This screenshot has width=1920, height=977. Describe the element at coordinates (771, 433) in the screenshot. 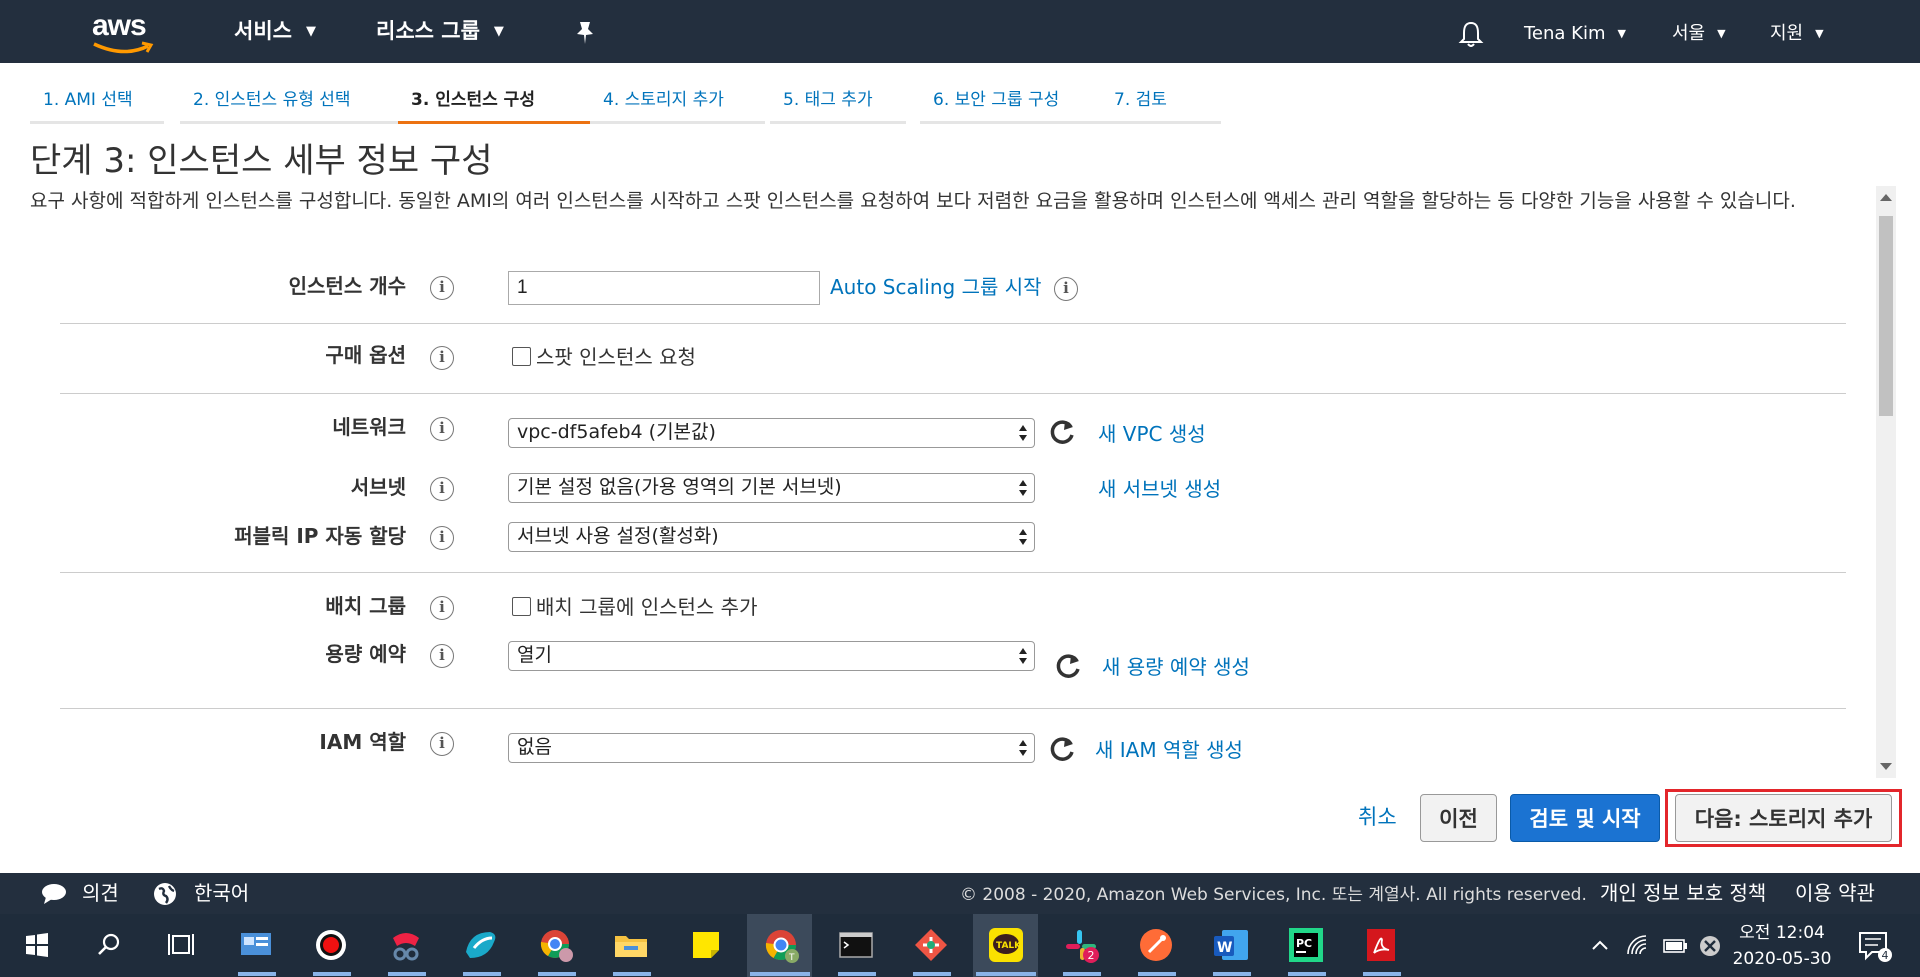

I see `network-select: vpc-df5afeb4 (기본값)` at that location.